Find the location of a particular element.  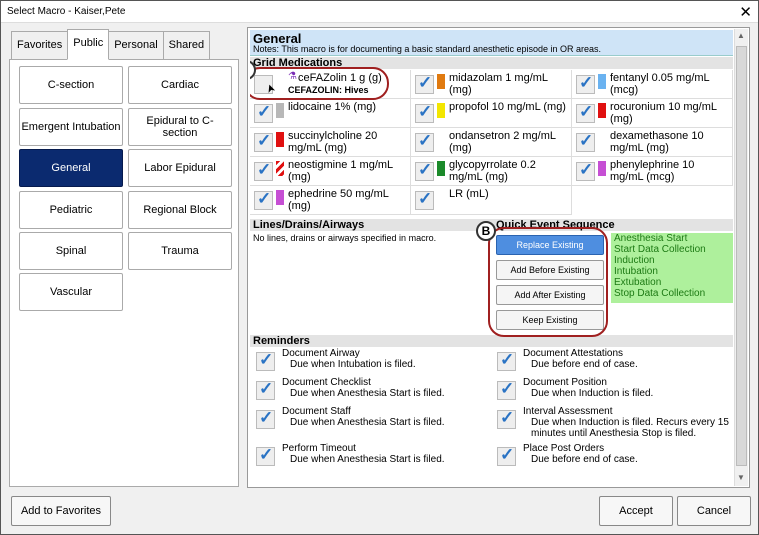

title-bar: Select Macro - Kaiser,Pete ✕ is located at coordinates (379, 12).